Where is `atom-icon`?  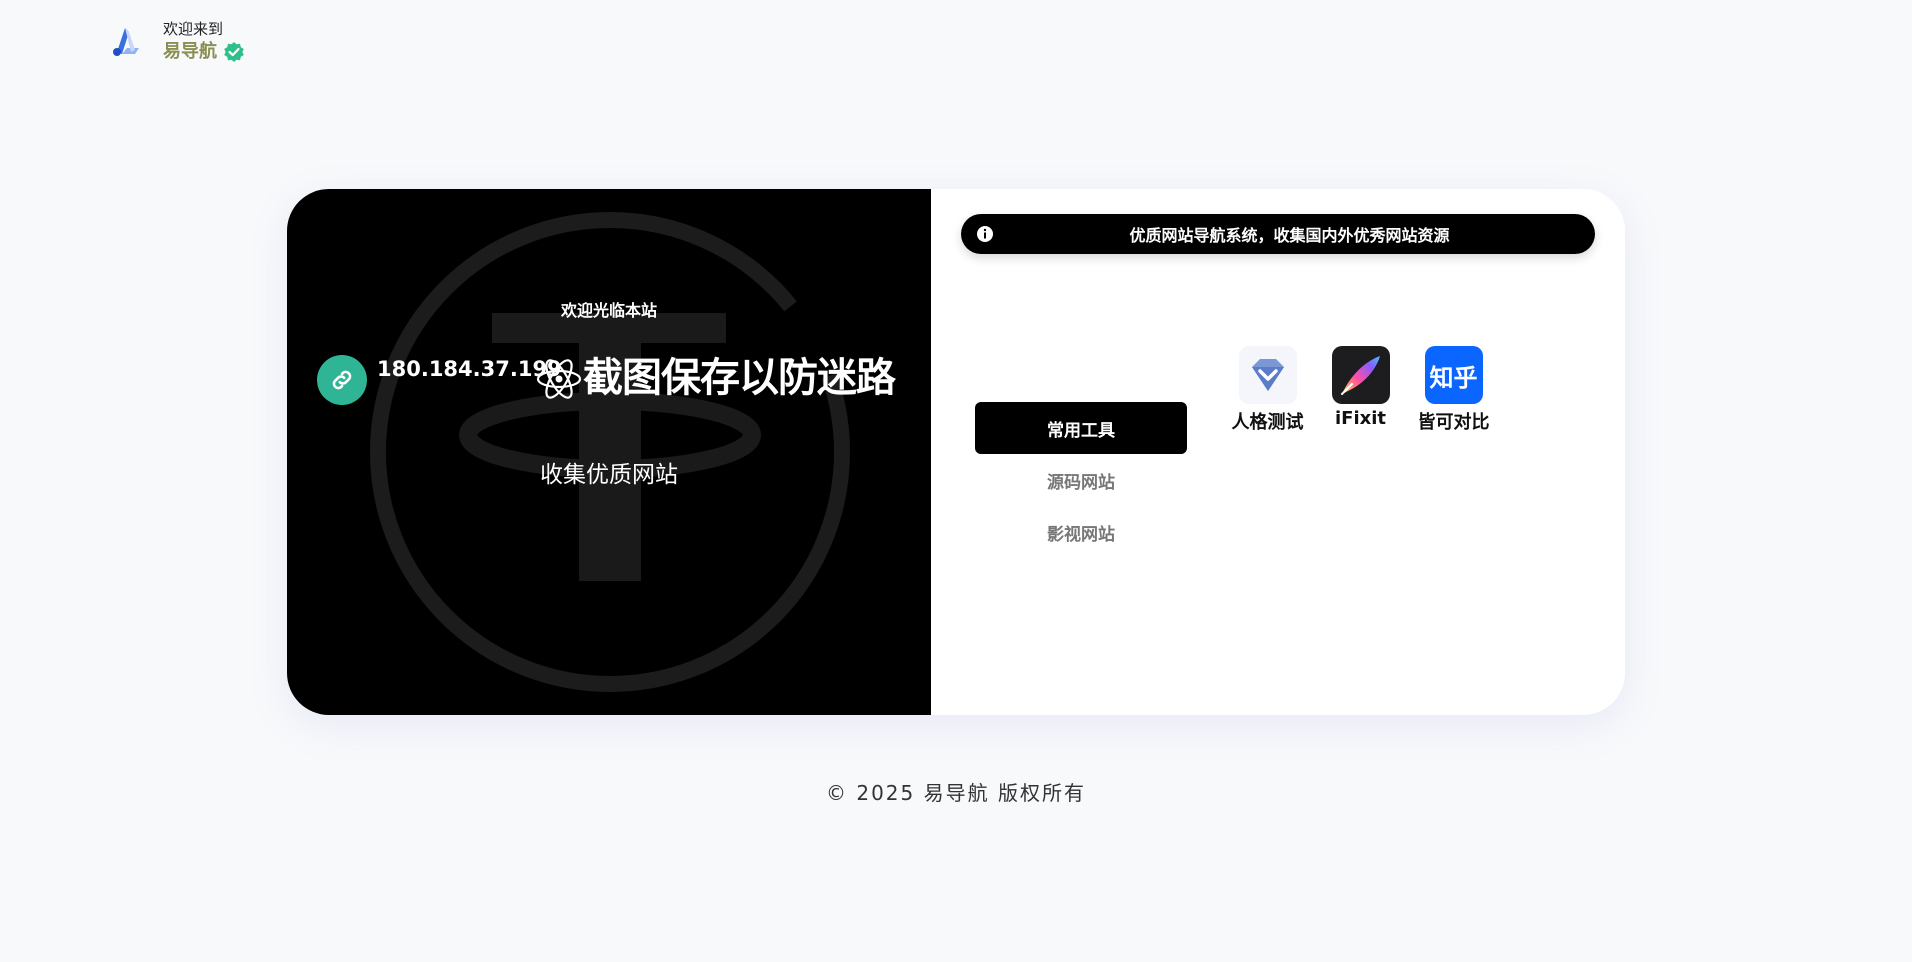 atom-icon is located at coordinates (559, 379).